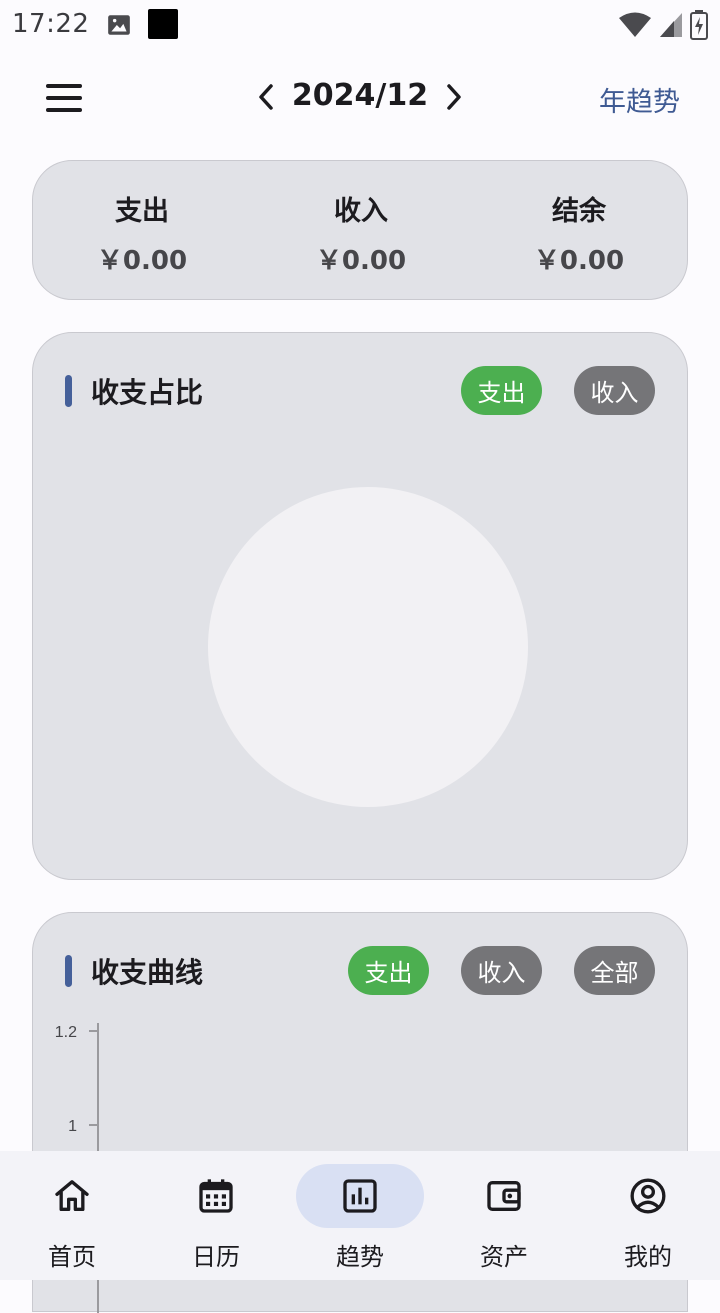  Describe the element at coordinates (119, 25) in the screenshot. I see `image-icon` at that location.